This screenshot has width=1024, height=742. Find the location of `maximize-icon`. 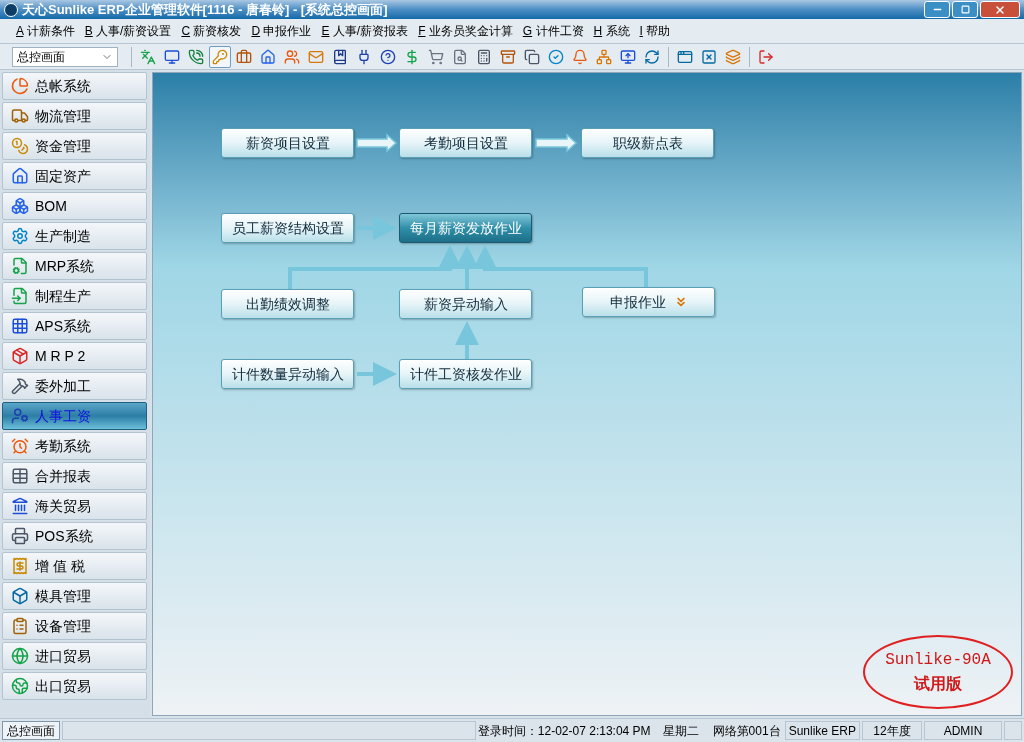

maximize-icon is located at coordinates (965, 9).